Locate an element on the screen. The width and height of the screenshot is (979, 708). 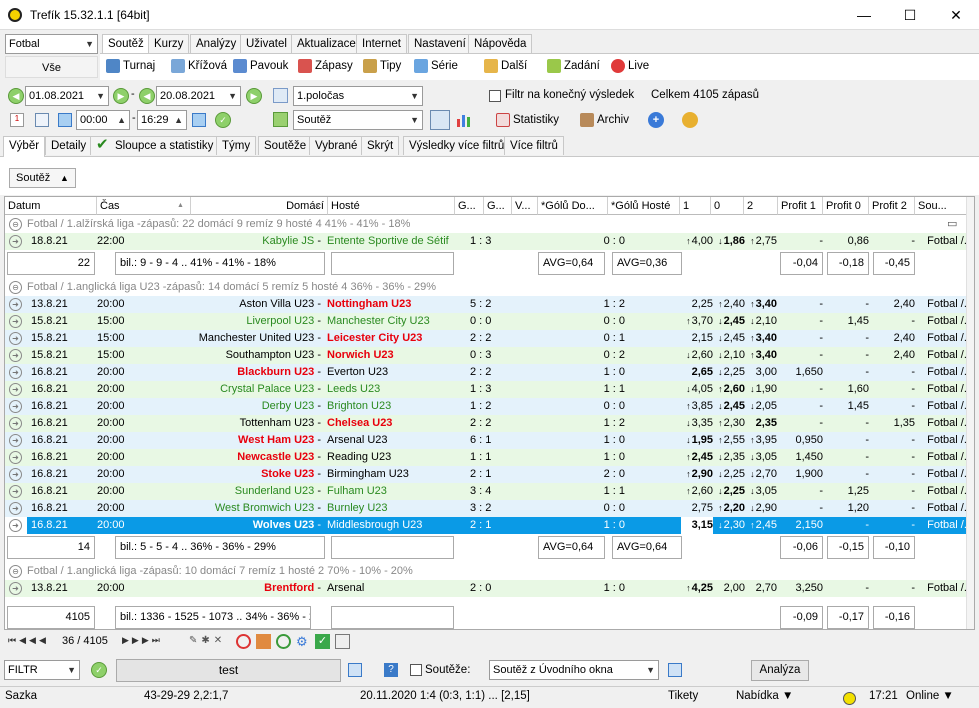
scope-icon is located at coordinates (280, 119).